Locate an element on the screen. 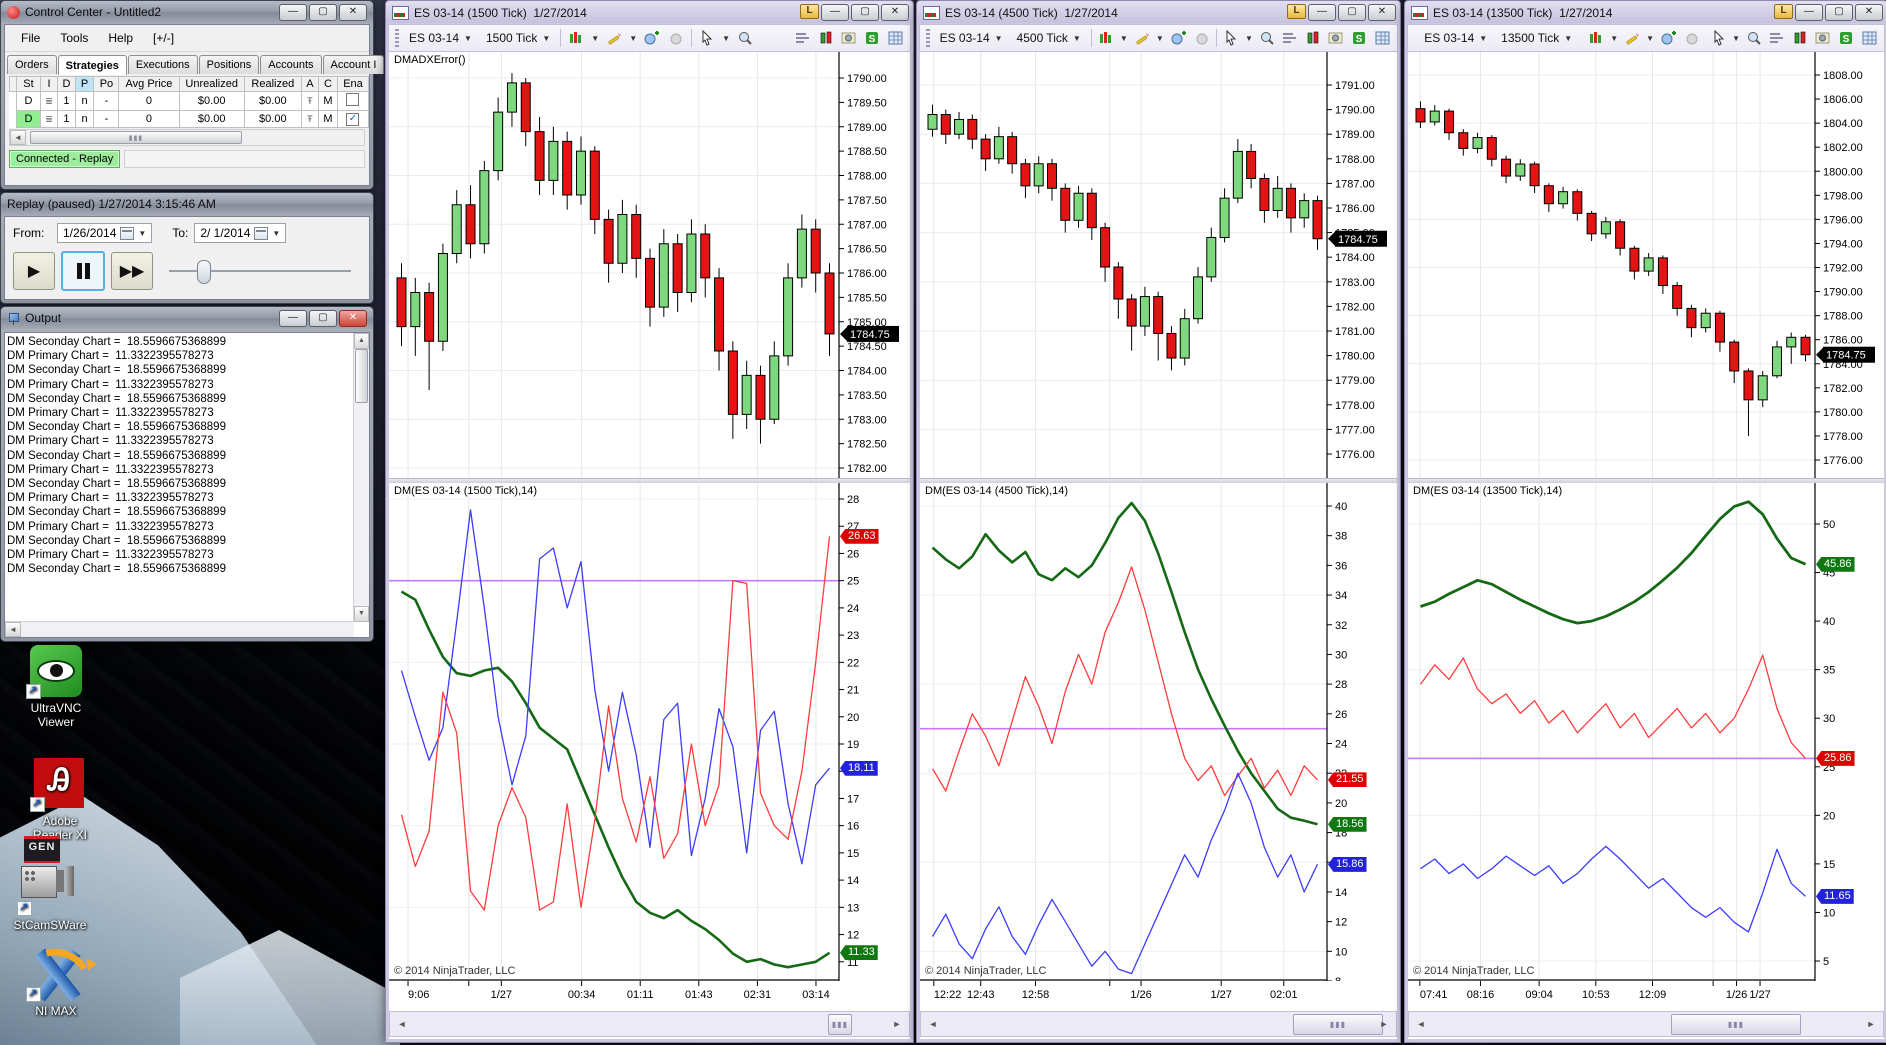 The image size is (1886, 1045). indicator-chart: 403836343230282624222018161412108 is located at coordinates (1158, 732).